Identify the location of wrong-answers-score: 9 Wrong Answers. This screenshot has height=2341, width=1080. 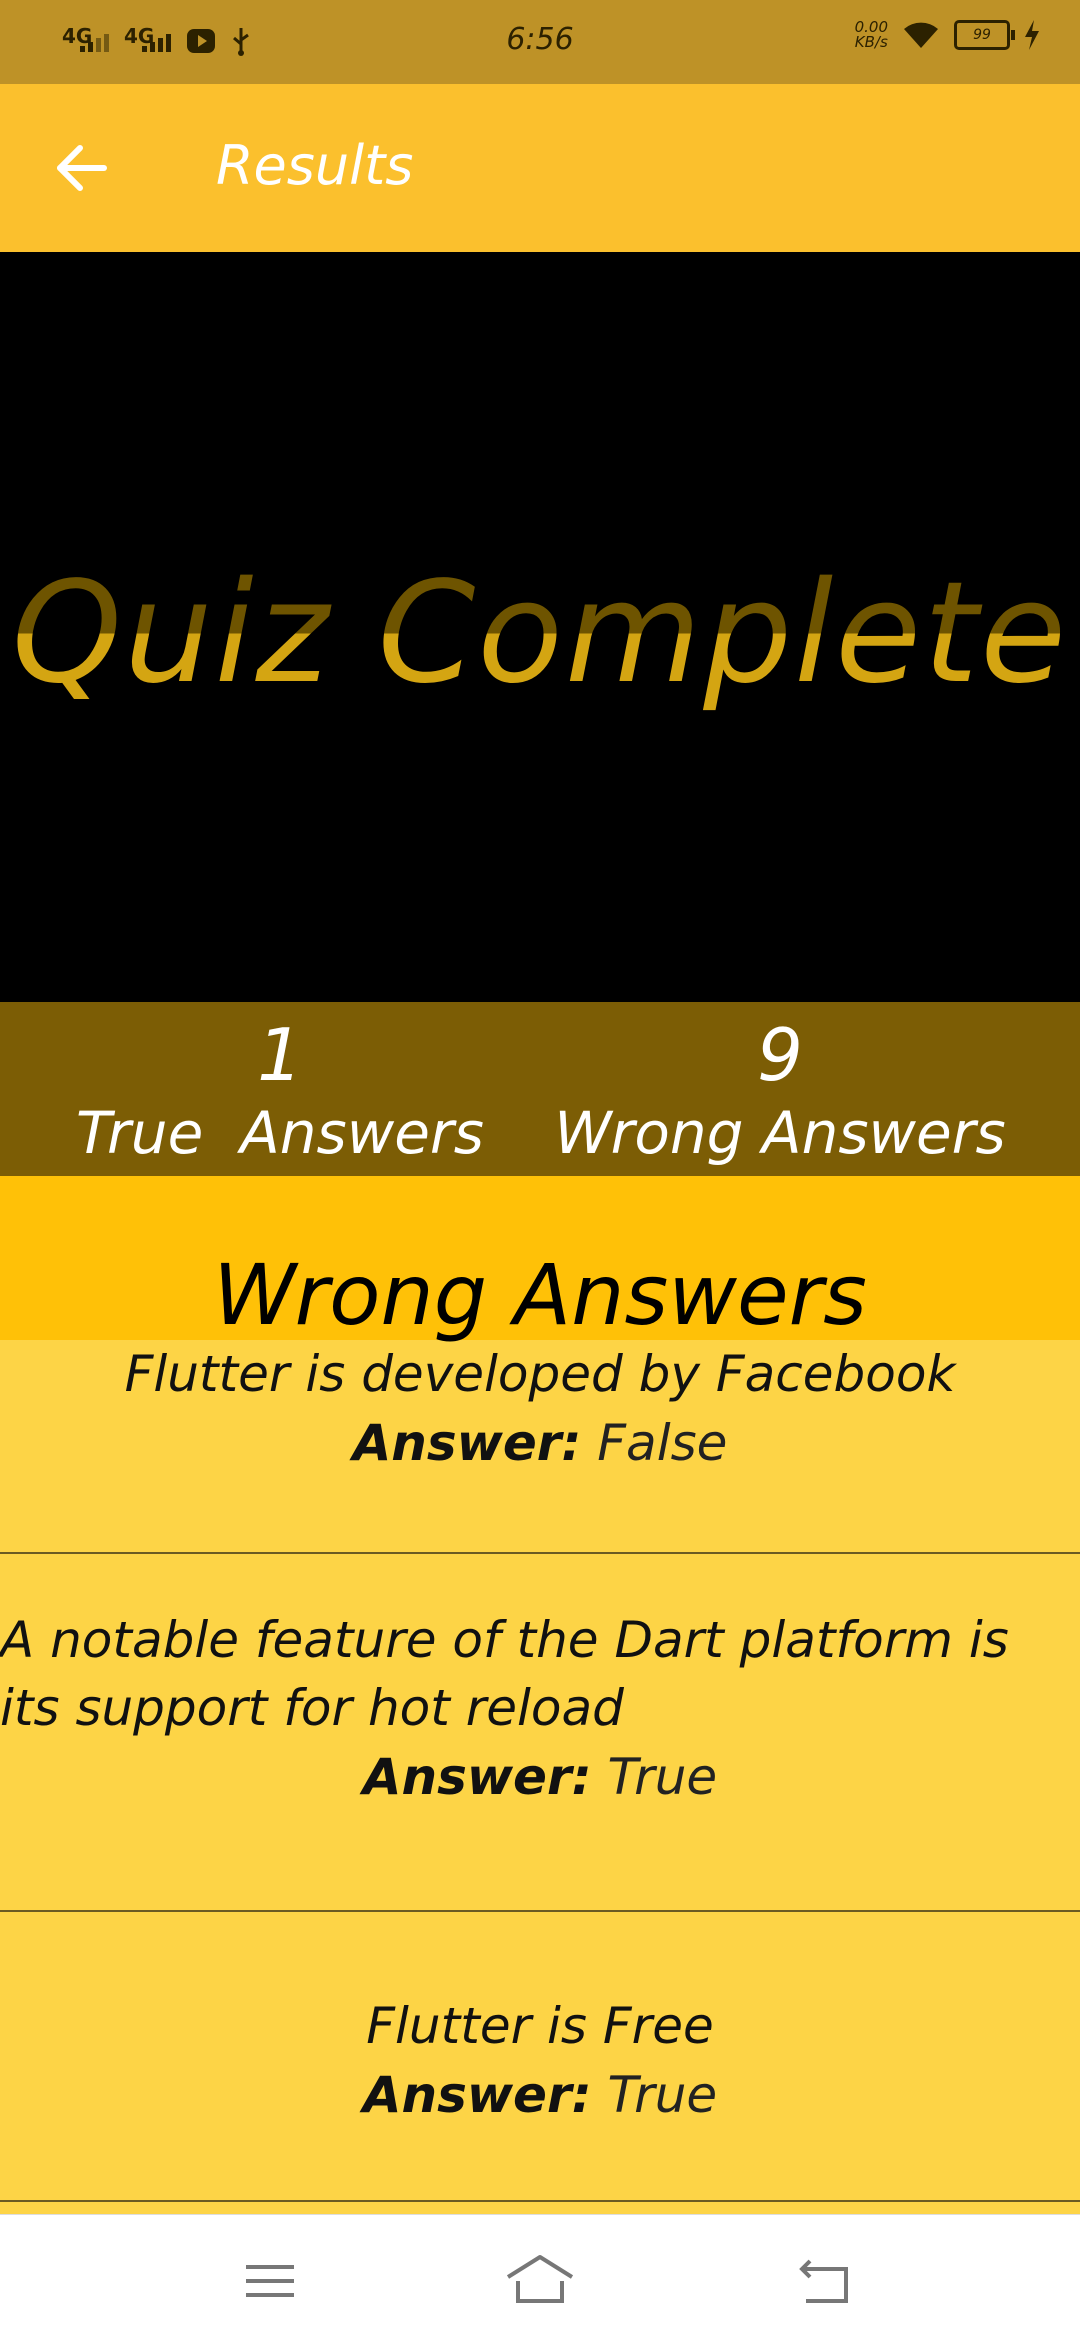
(780, 1088).